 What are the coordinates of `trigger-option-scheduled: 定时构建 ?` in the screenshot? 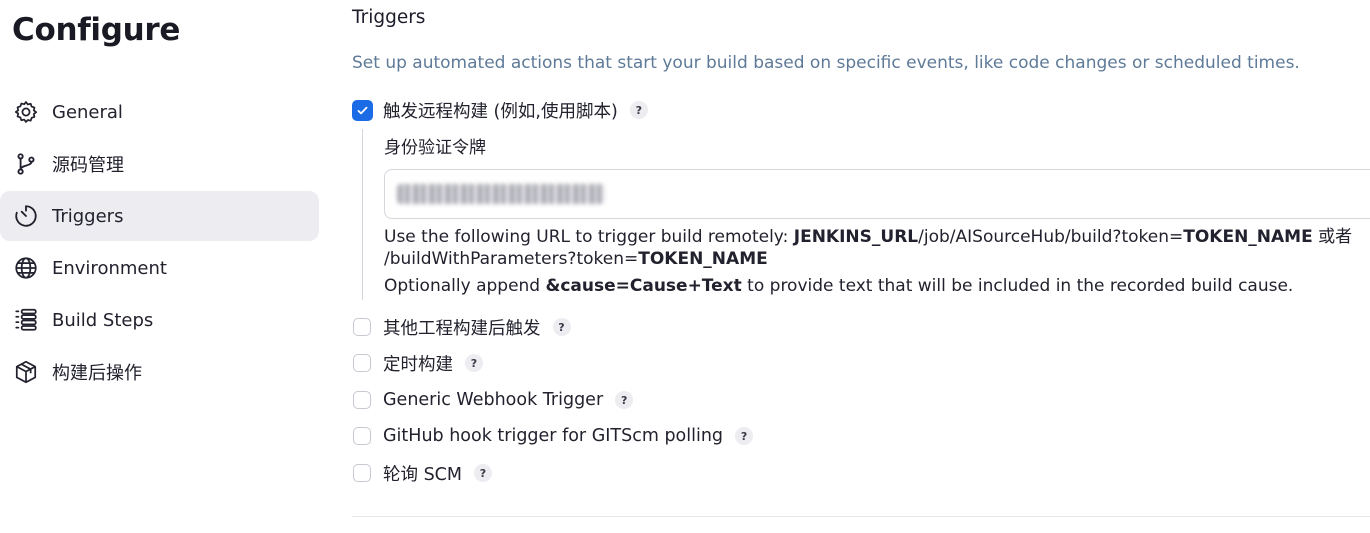 It's located at (417, 363).